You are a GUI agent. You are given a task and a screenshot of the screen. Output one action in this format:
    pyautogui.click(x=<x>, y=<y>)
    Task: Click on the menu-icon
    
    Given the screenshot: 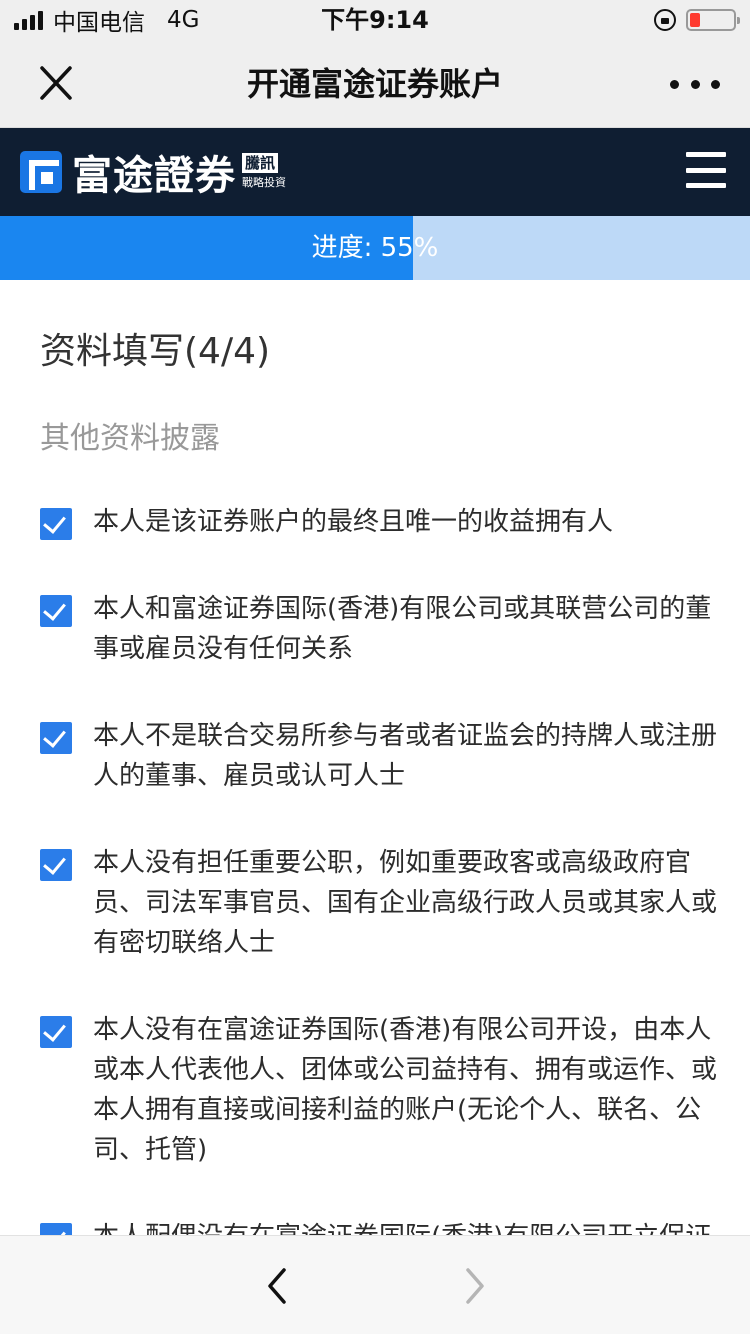 What is the action you would take?
    pyautogui.click(x=706, y=170)
    